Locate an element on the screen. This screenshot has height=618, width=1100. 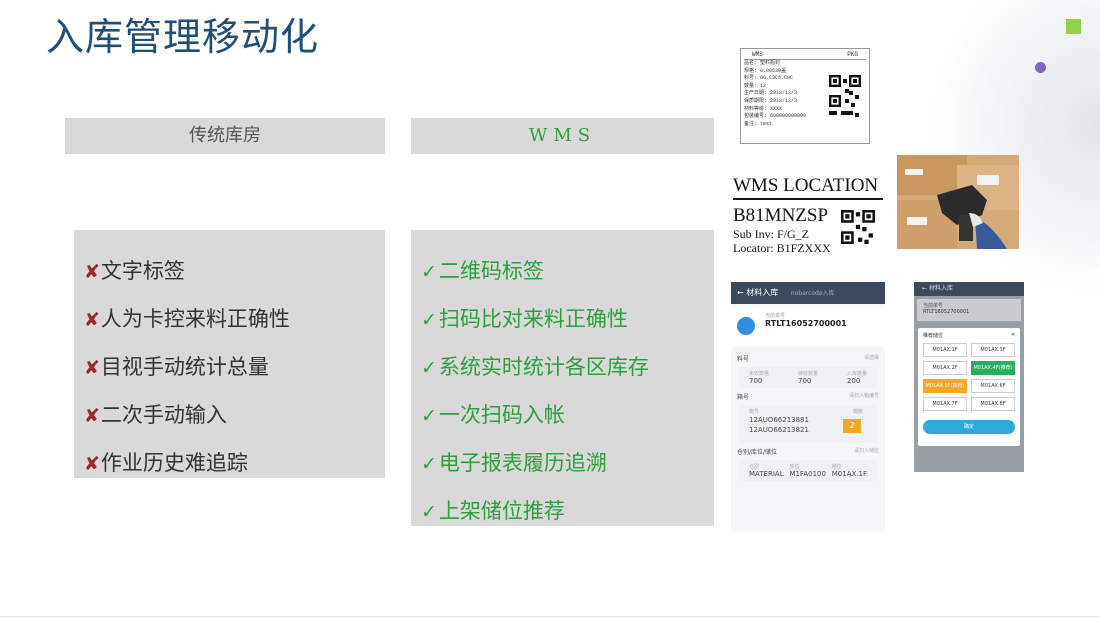
traditional-header: 传统库房 is located at coordinates (225, 136).